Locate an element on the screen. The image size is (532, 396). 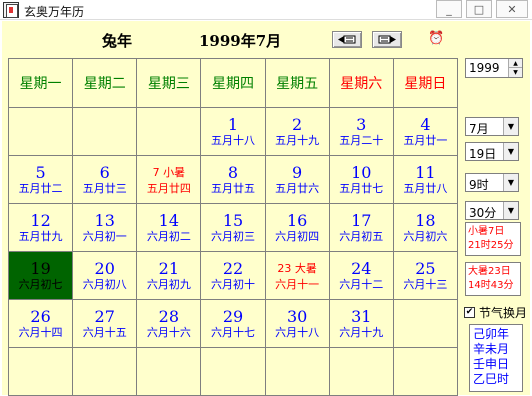
day-cell: 29 六月十七 is located at coordinates (233, 323).